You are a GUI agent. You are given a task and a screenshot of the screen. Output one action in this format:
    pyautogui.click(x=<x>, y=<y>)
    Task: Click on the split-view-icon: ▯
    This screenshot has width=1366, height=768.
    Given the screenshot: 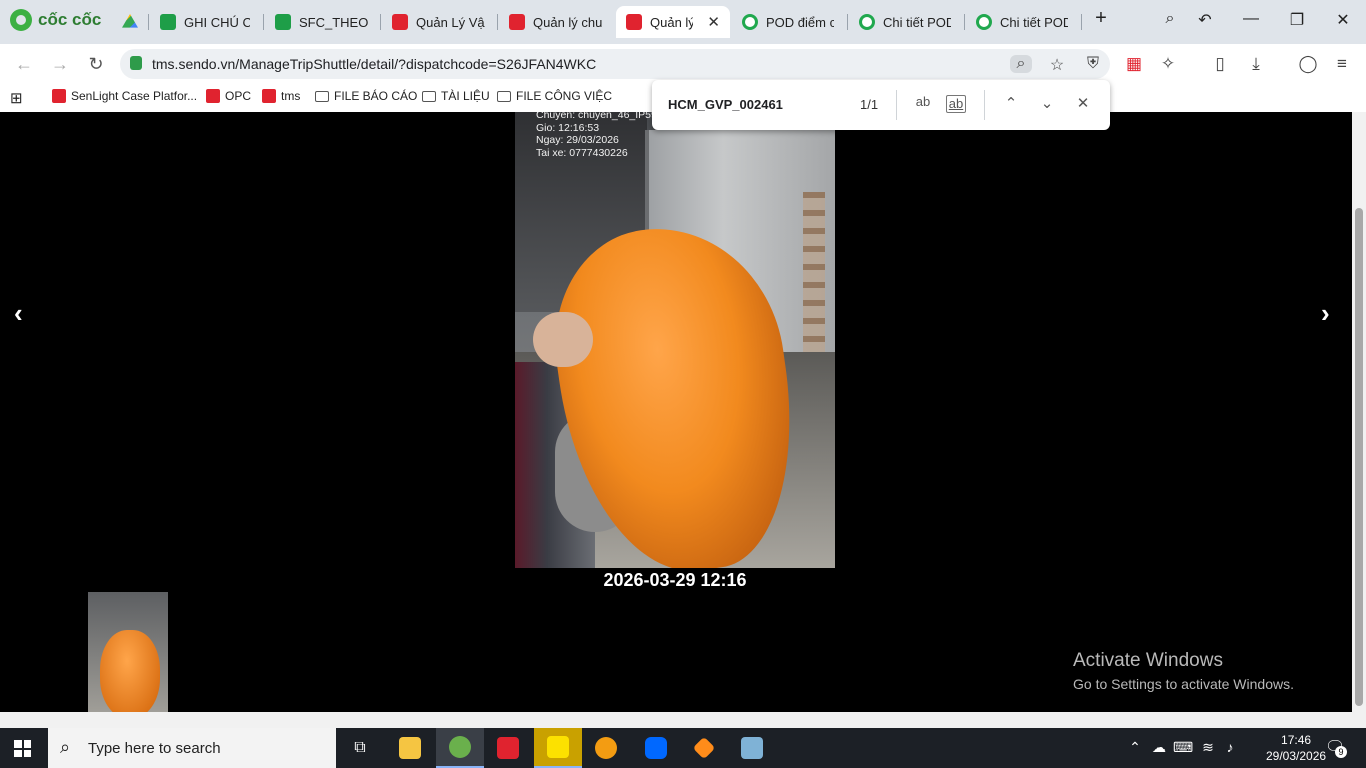 What is the action you would take?
    pyautogui.click(x=1220, y=64)
    